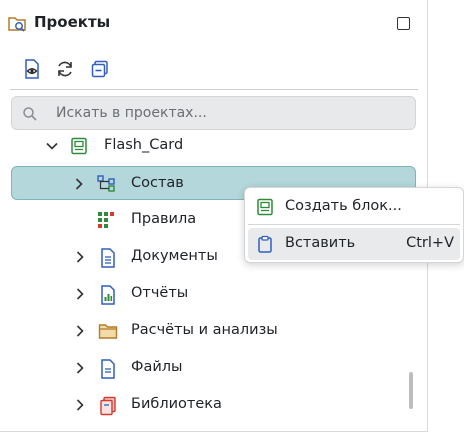 This screenshot has width=464, height=432. What do you see at coordinates (17, 24) in the screenshot?
I see `projects-folder-icon` at bounding box center [17, 24].